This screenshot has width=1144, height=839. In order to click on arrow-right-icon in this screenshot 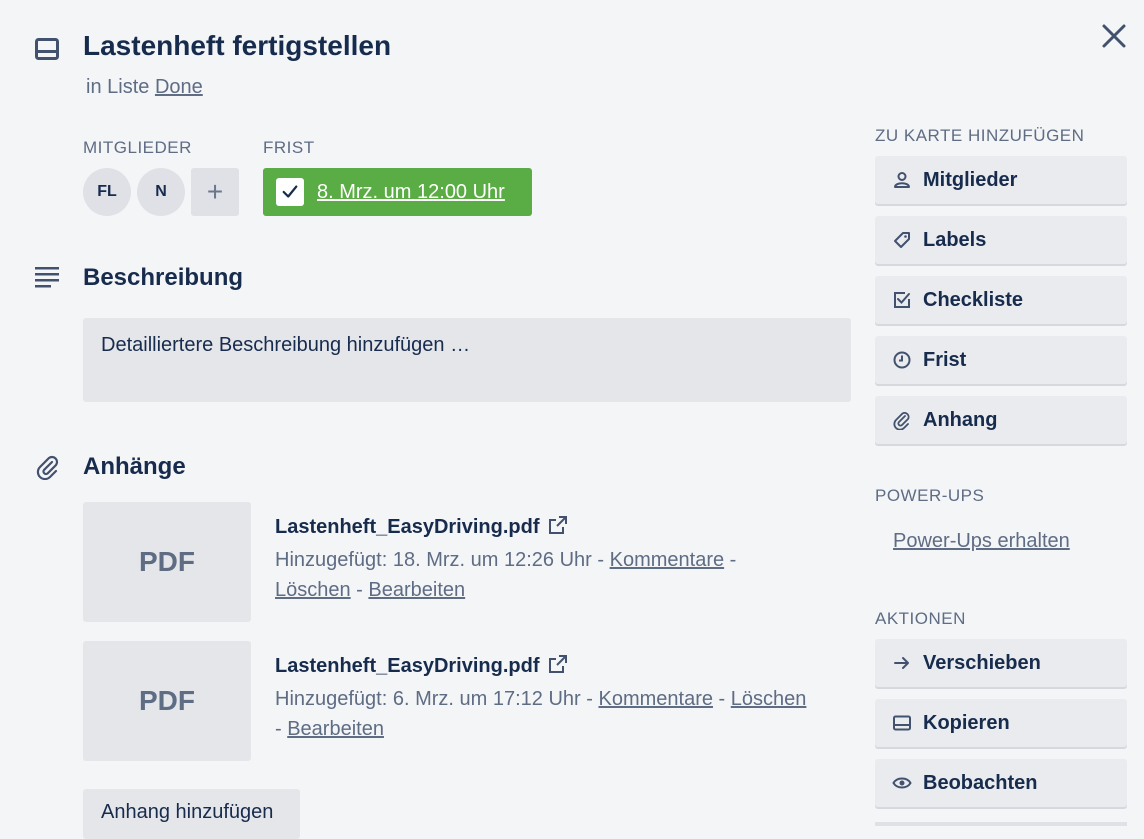, I will do `click(901, 663)`.